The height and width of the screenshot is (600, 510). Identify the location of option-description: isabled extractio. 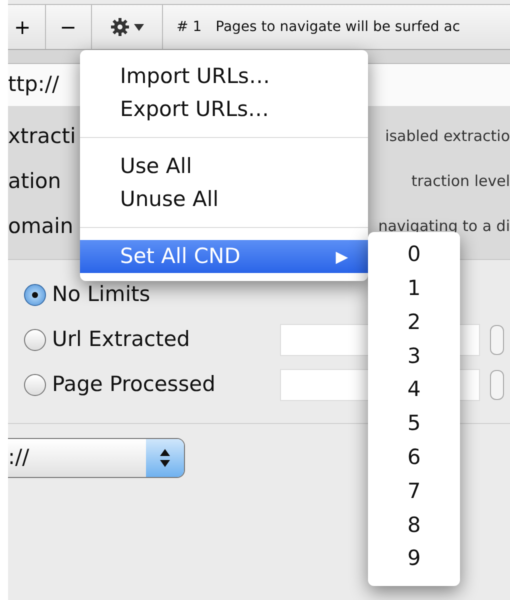
(447, 137).